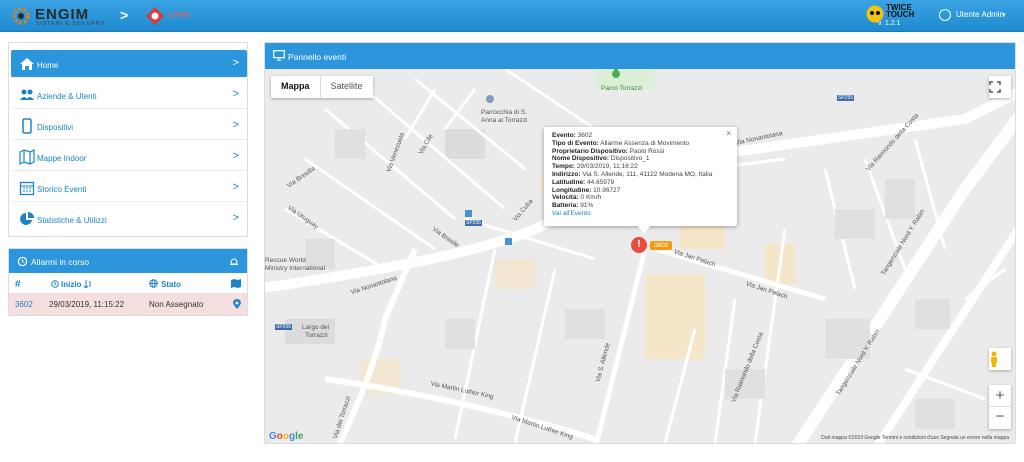  Describe the element at coordinates (71, 284) in the screenshot. I see `column-header-start: Inizio` at that location.